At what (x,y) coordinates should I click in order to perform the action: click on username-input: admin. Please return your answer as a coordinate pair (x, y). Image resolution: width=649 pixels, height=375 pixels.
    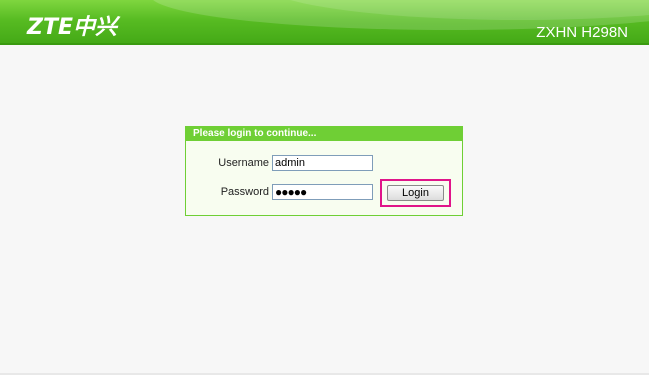
    Looking at the image, I should click on (322, 163).